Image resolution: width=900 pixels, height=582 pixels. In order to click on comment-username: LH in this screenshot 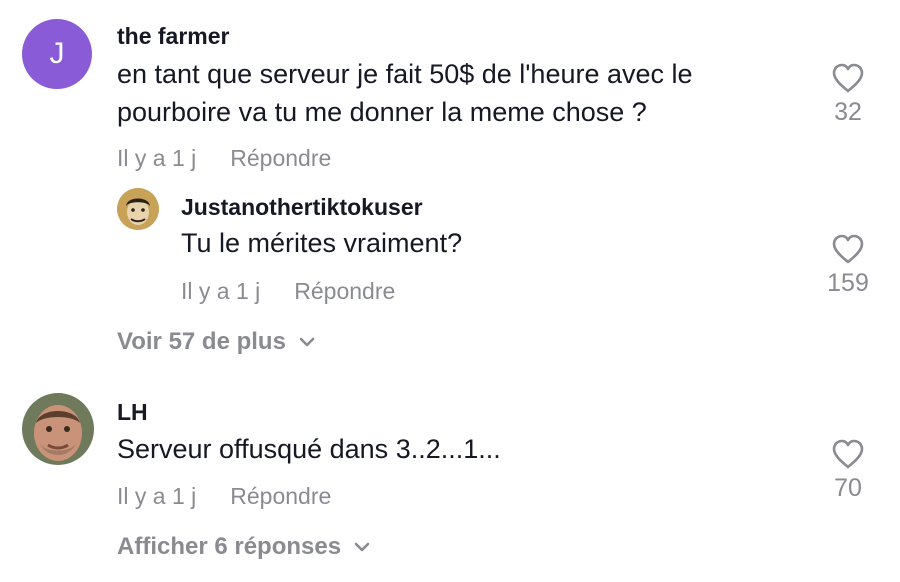, I will do `click(132, 412)`.